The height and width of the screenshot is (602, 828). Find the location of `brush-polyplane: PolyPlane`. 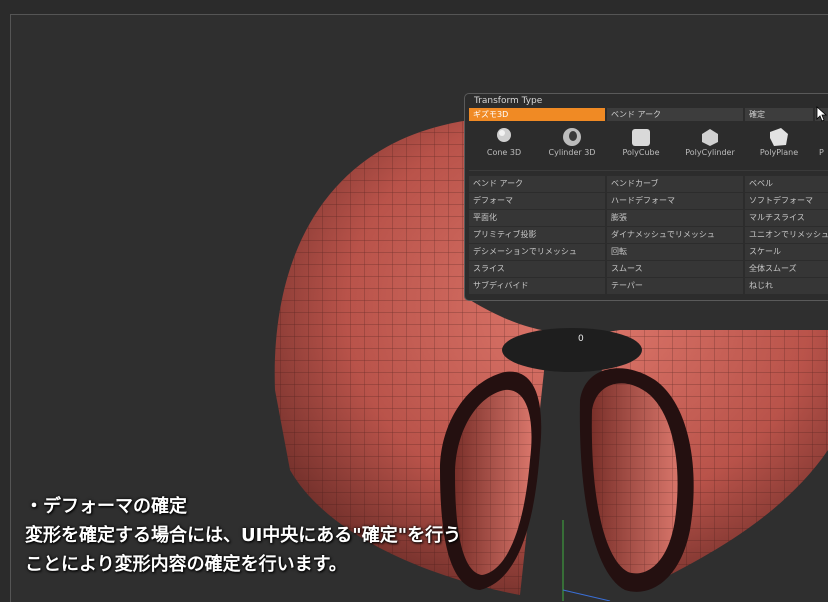

brush-polyplane: PolyPlane is located at coordinates (779, 144).